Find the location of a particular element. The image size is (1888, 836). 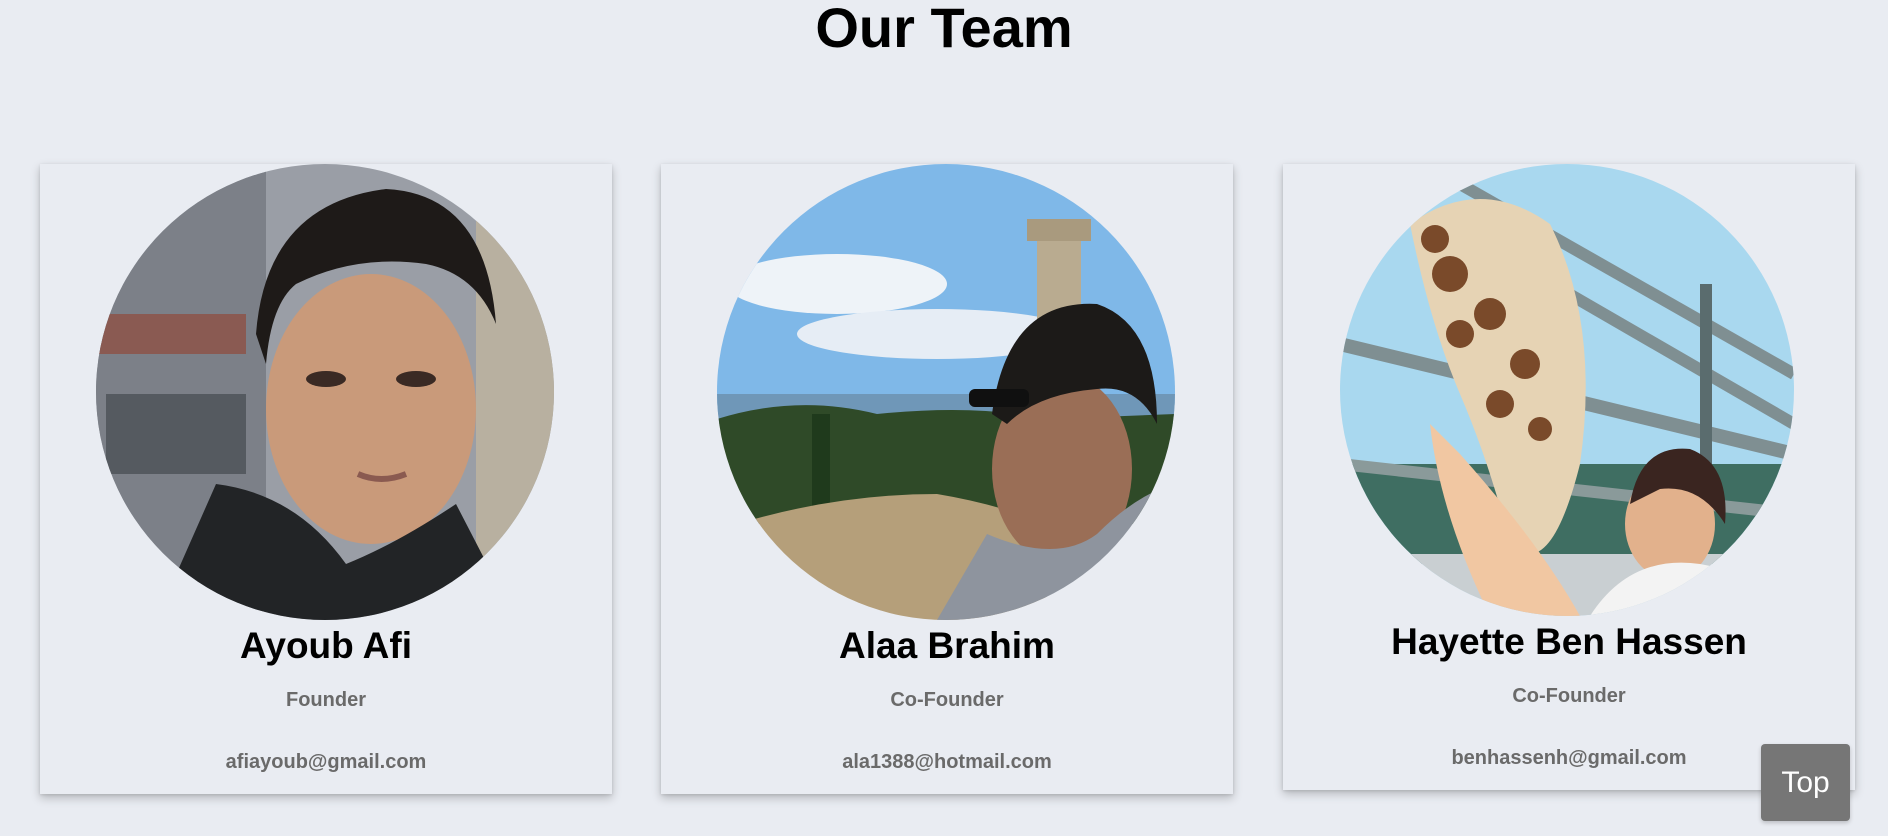

back-to-top-button: Top is located at coordinates (1805, 782).